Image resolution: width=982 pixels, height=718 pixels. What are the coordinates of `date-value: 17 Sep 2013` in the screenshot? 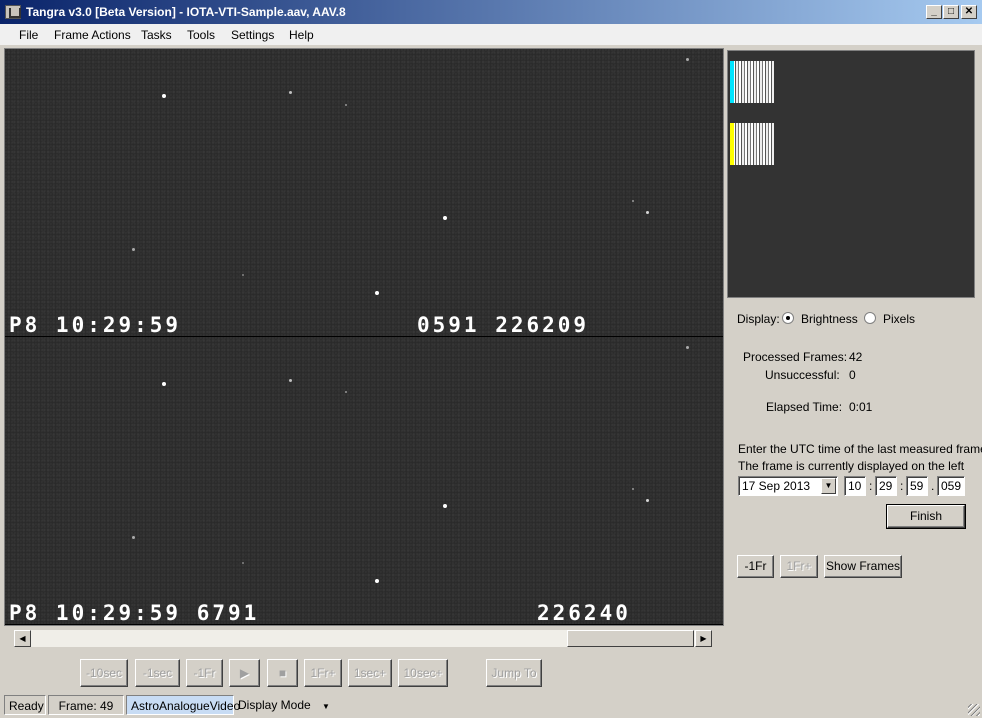 It's located at (776, 486).